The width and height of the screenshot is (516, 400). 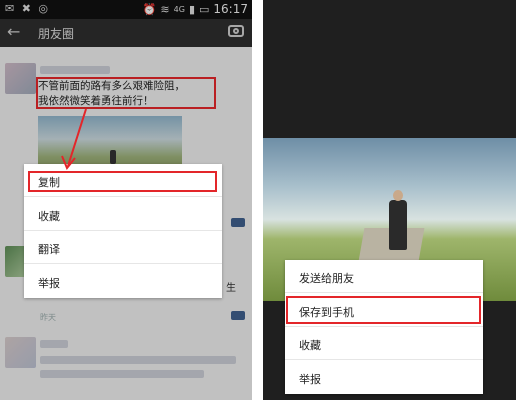 What do you see at coordinates (384, 276) in the screenshot?
I see `menu-item-send-to-friend: 发送给朋友` at bounding box center [384, 276].